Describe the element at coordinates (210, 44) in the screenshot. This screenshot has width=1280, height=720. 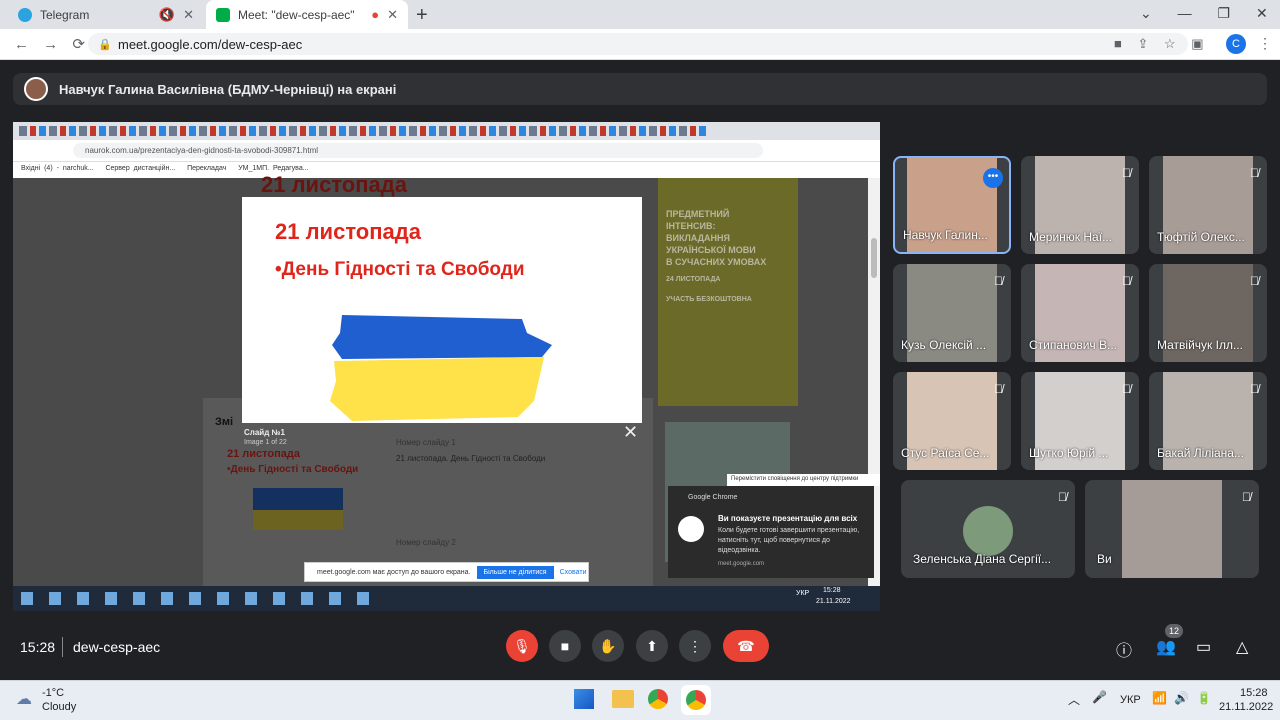
I see `url-text: meet.google.com/dew-cesp-aec` at that location.